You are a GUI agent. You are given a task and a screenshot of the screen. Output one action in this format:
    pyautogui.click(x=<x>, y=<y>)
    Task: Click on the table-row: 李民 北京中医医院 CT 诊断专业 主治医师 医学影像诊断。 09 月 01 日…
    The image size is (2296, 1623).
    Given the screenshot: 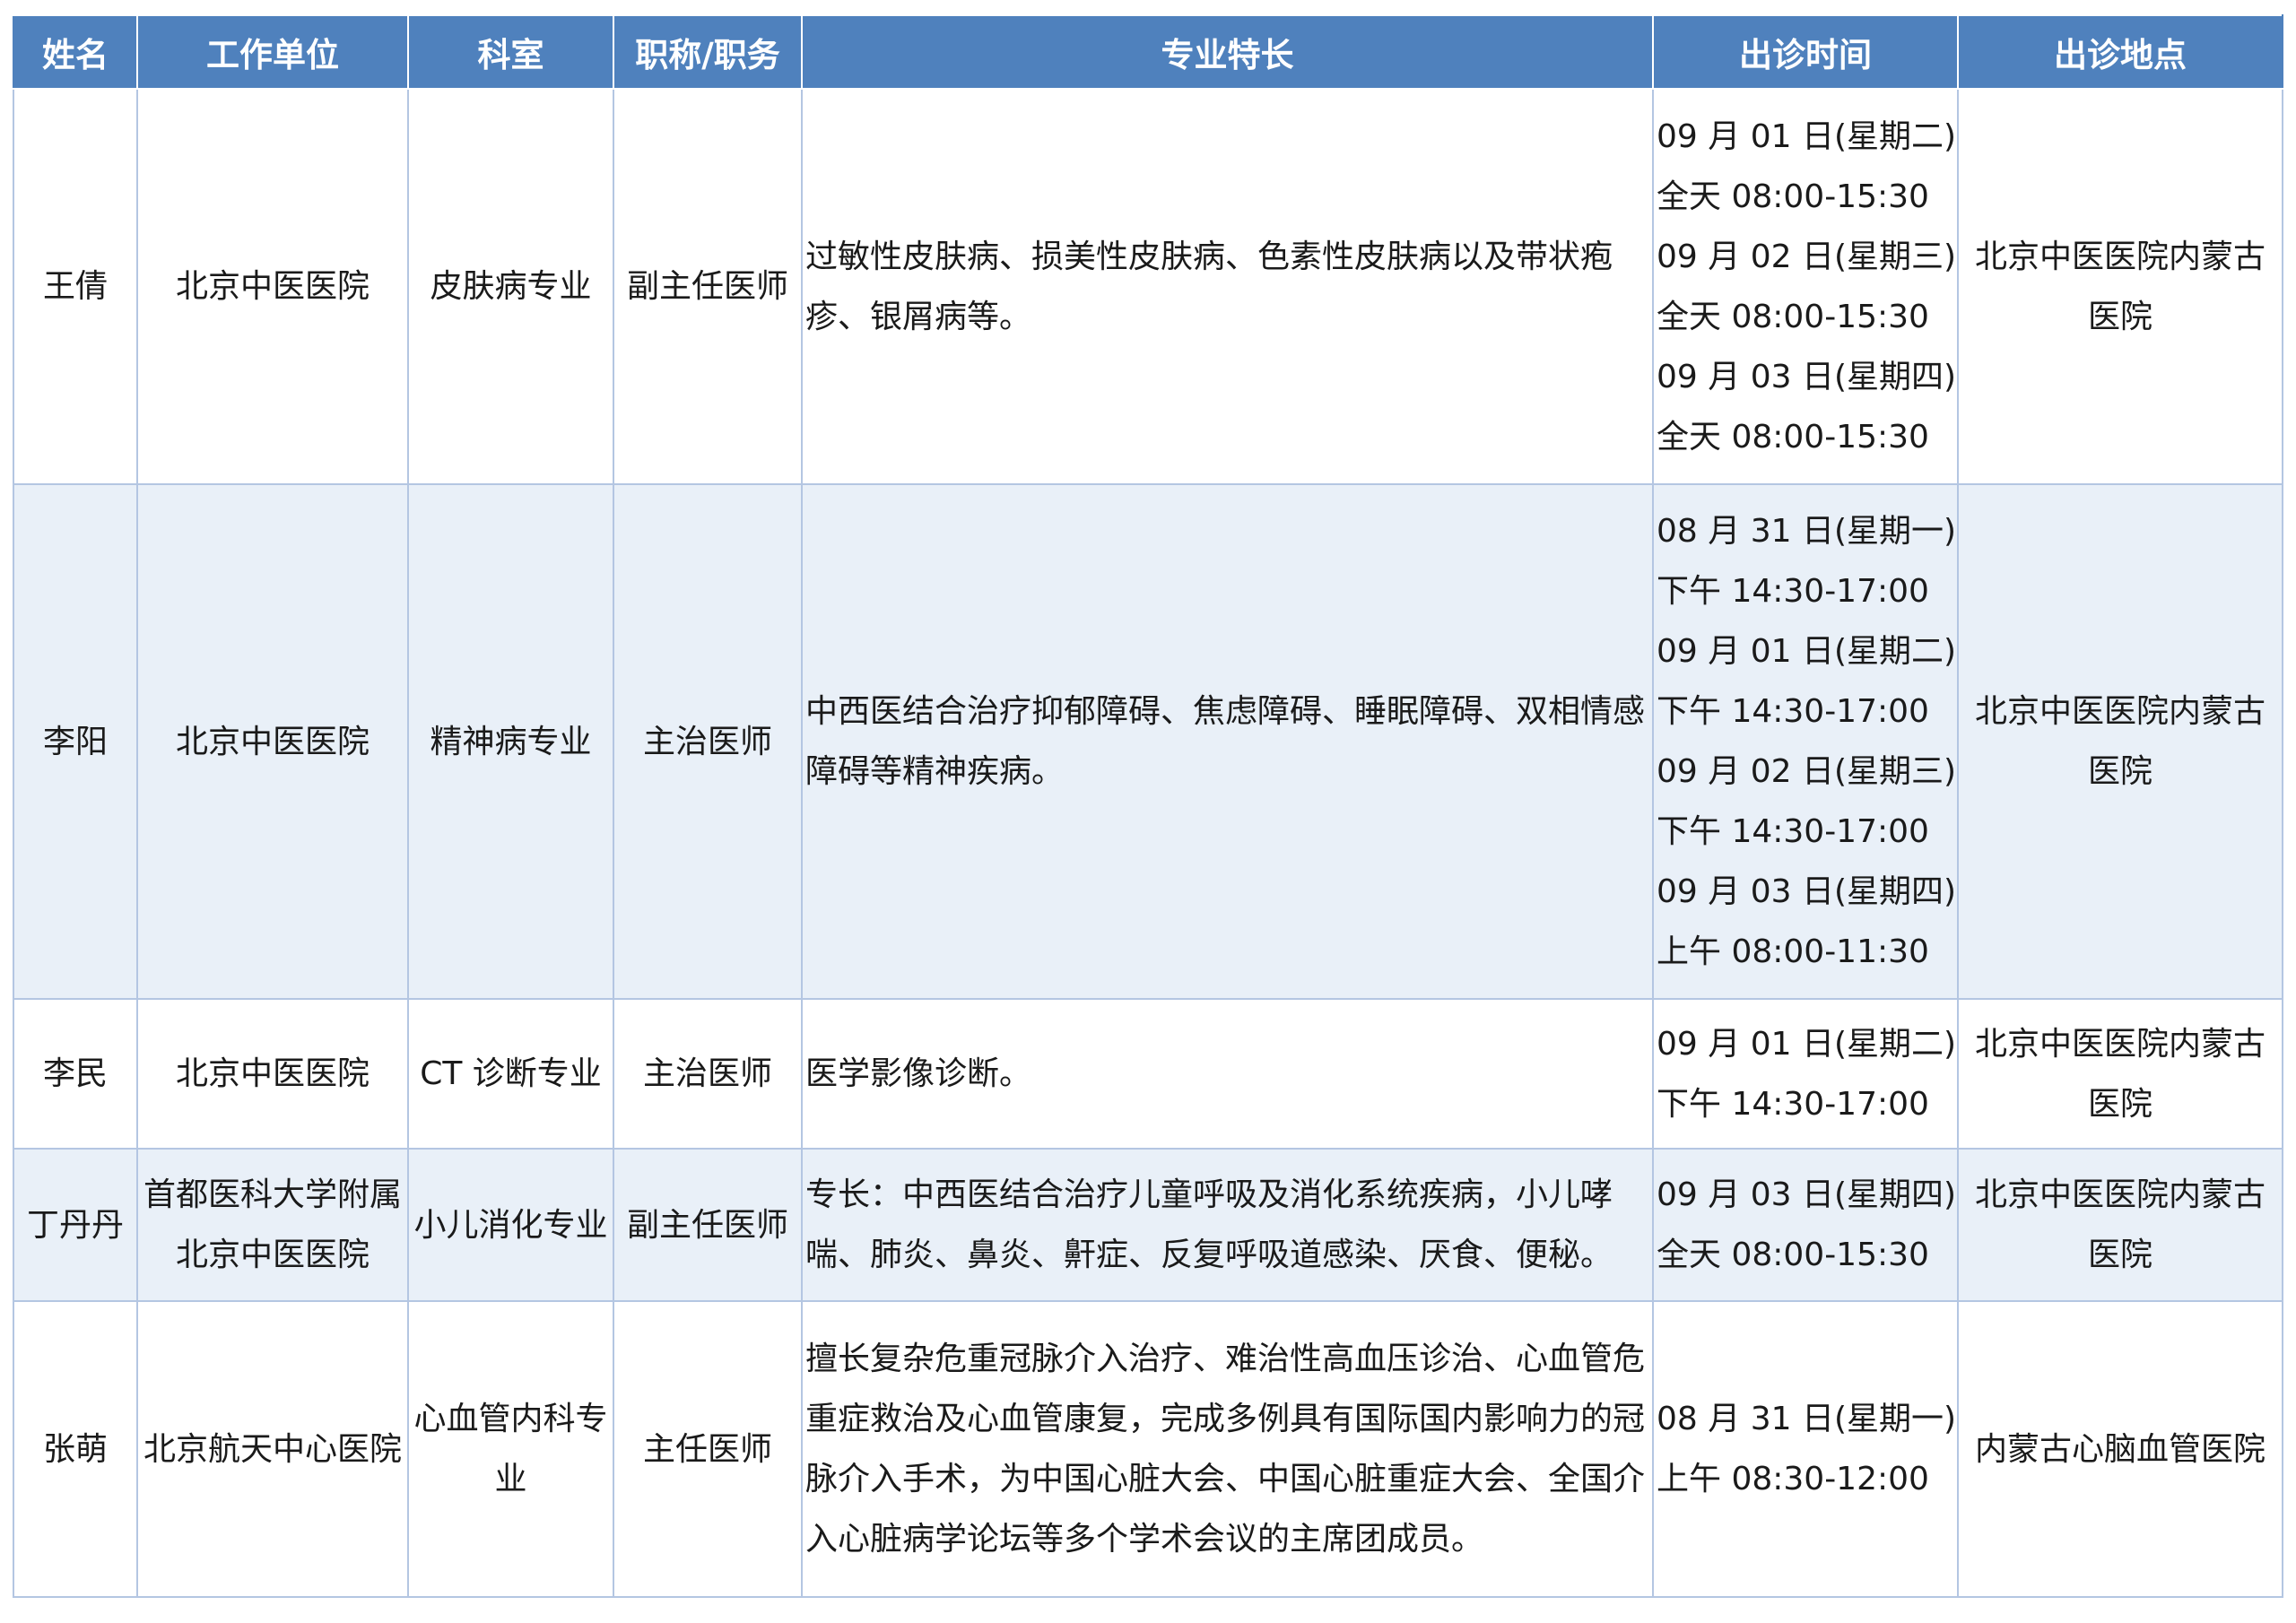 What is the action you would take?
    pyautogui.click(x=1148, y=1074)
    